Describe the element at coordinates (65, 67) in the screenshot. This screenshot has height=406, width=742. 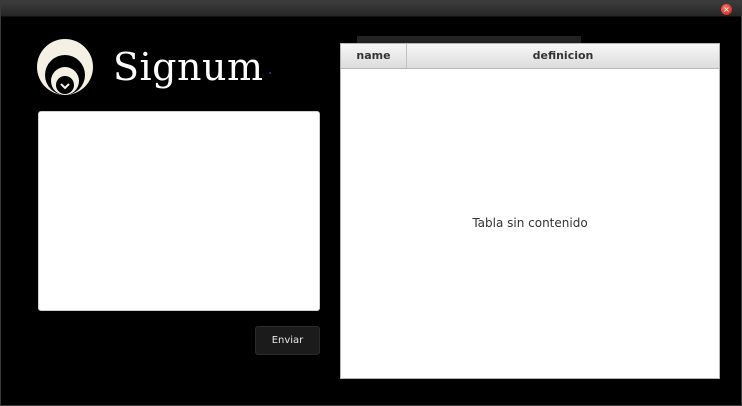
I see `signum-logo-icon` at that location.